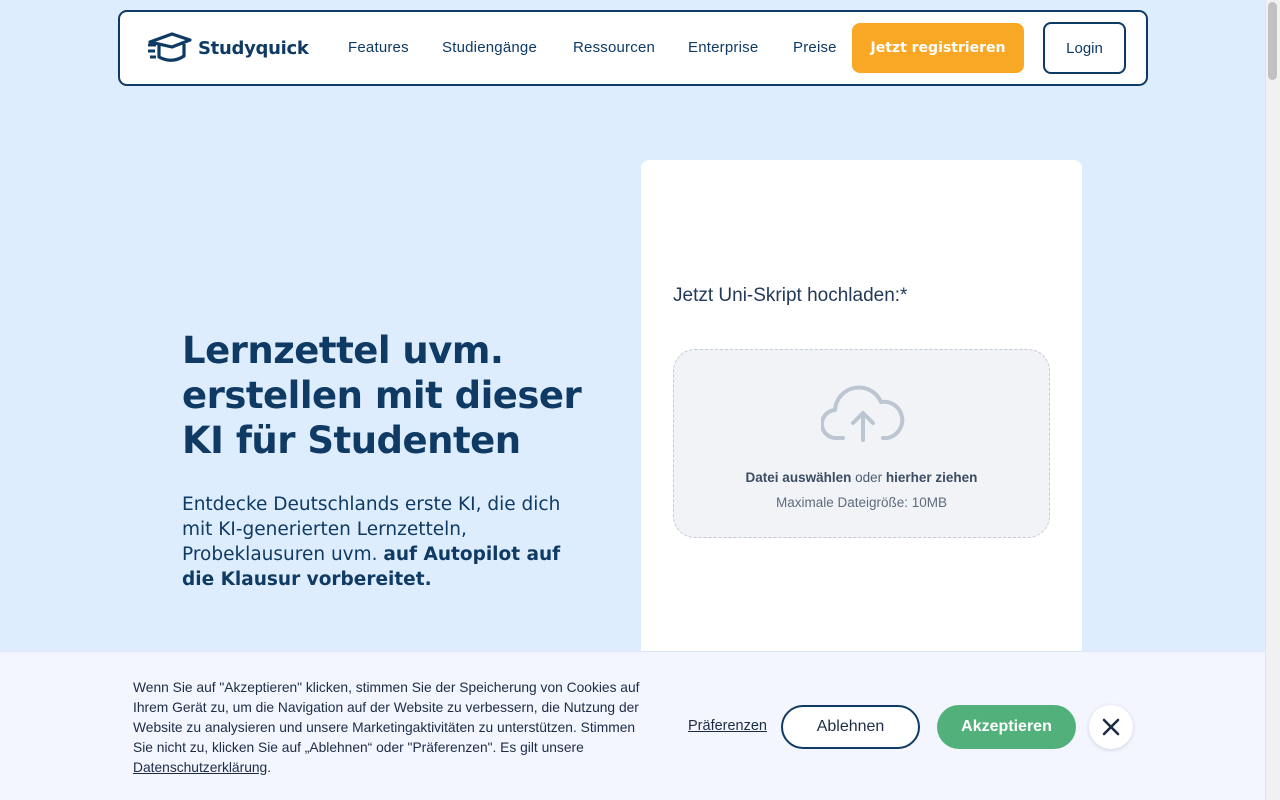 The height and width of the screenshot is (800, 1280). What do you see at coordinates (723, 47) in the screenshot?
I see `nav-link-enterprise: Enterprise` at bounding box center [723, 47].